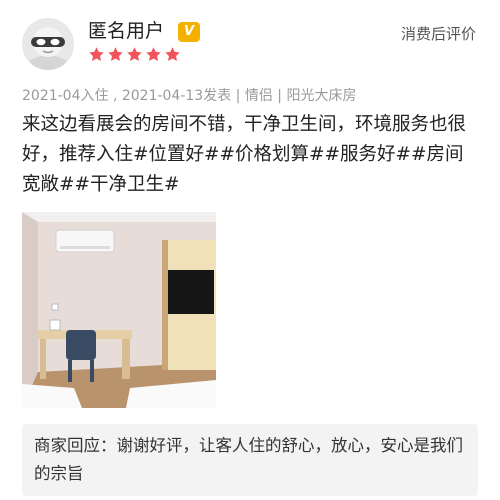 The width and height of the screenshot is (500, 500). What do you see at coordinates (126, 31) in the screenshot?
I see `username: 匿名用户` at bounding box center [126, 31].